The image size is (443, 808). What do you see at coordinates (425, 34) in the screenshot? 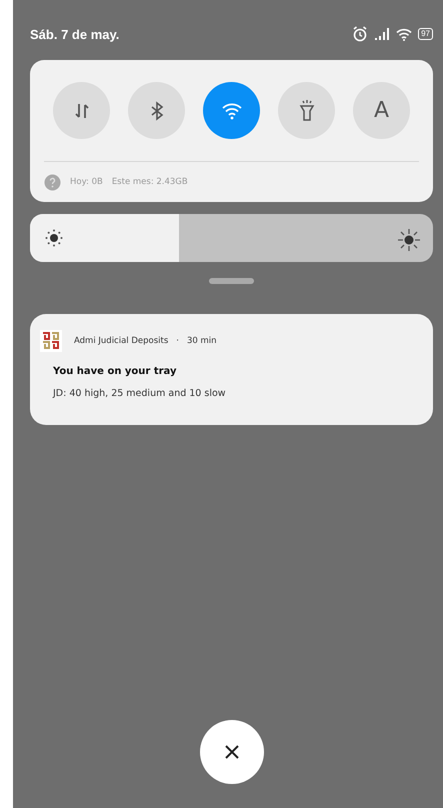
I see `battery-indicator: 97` at bounding box center [425, 34].